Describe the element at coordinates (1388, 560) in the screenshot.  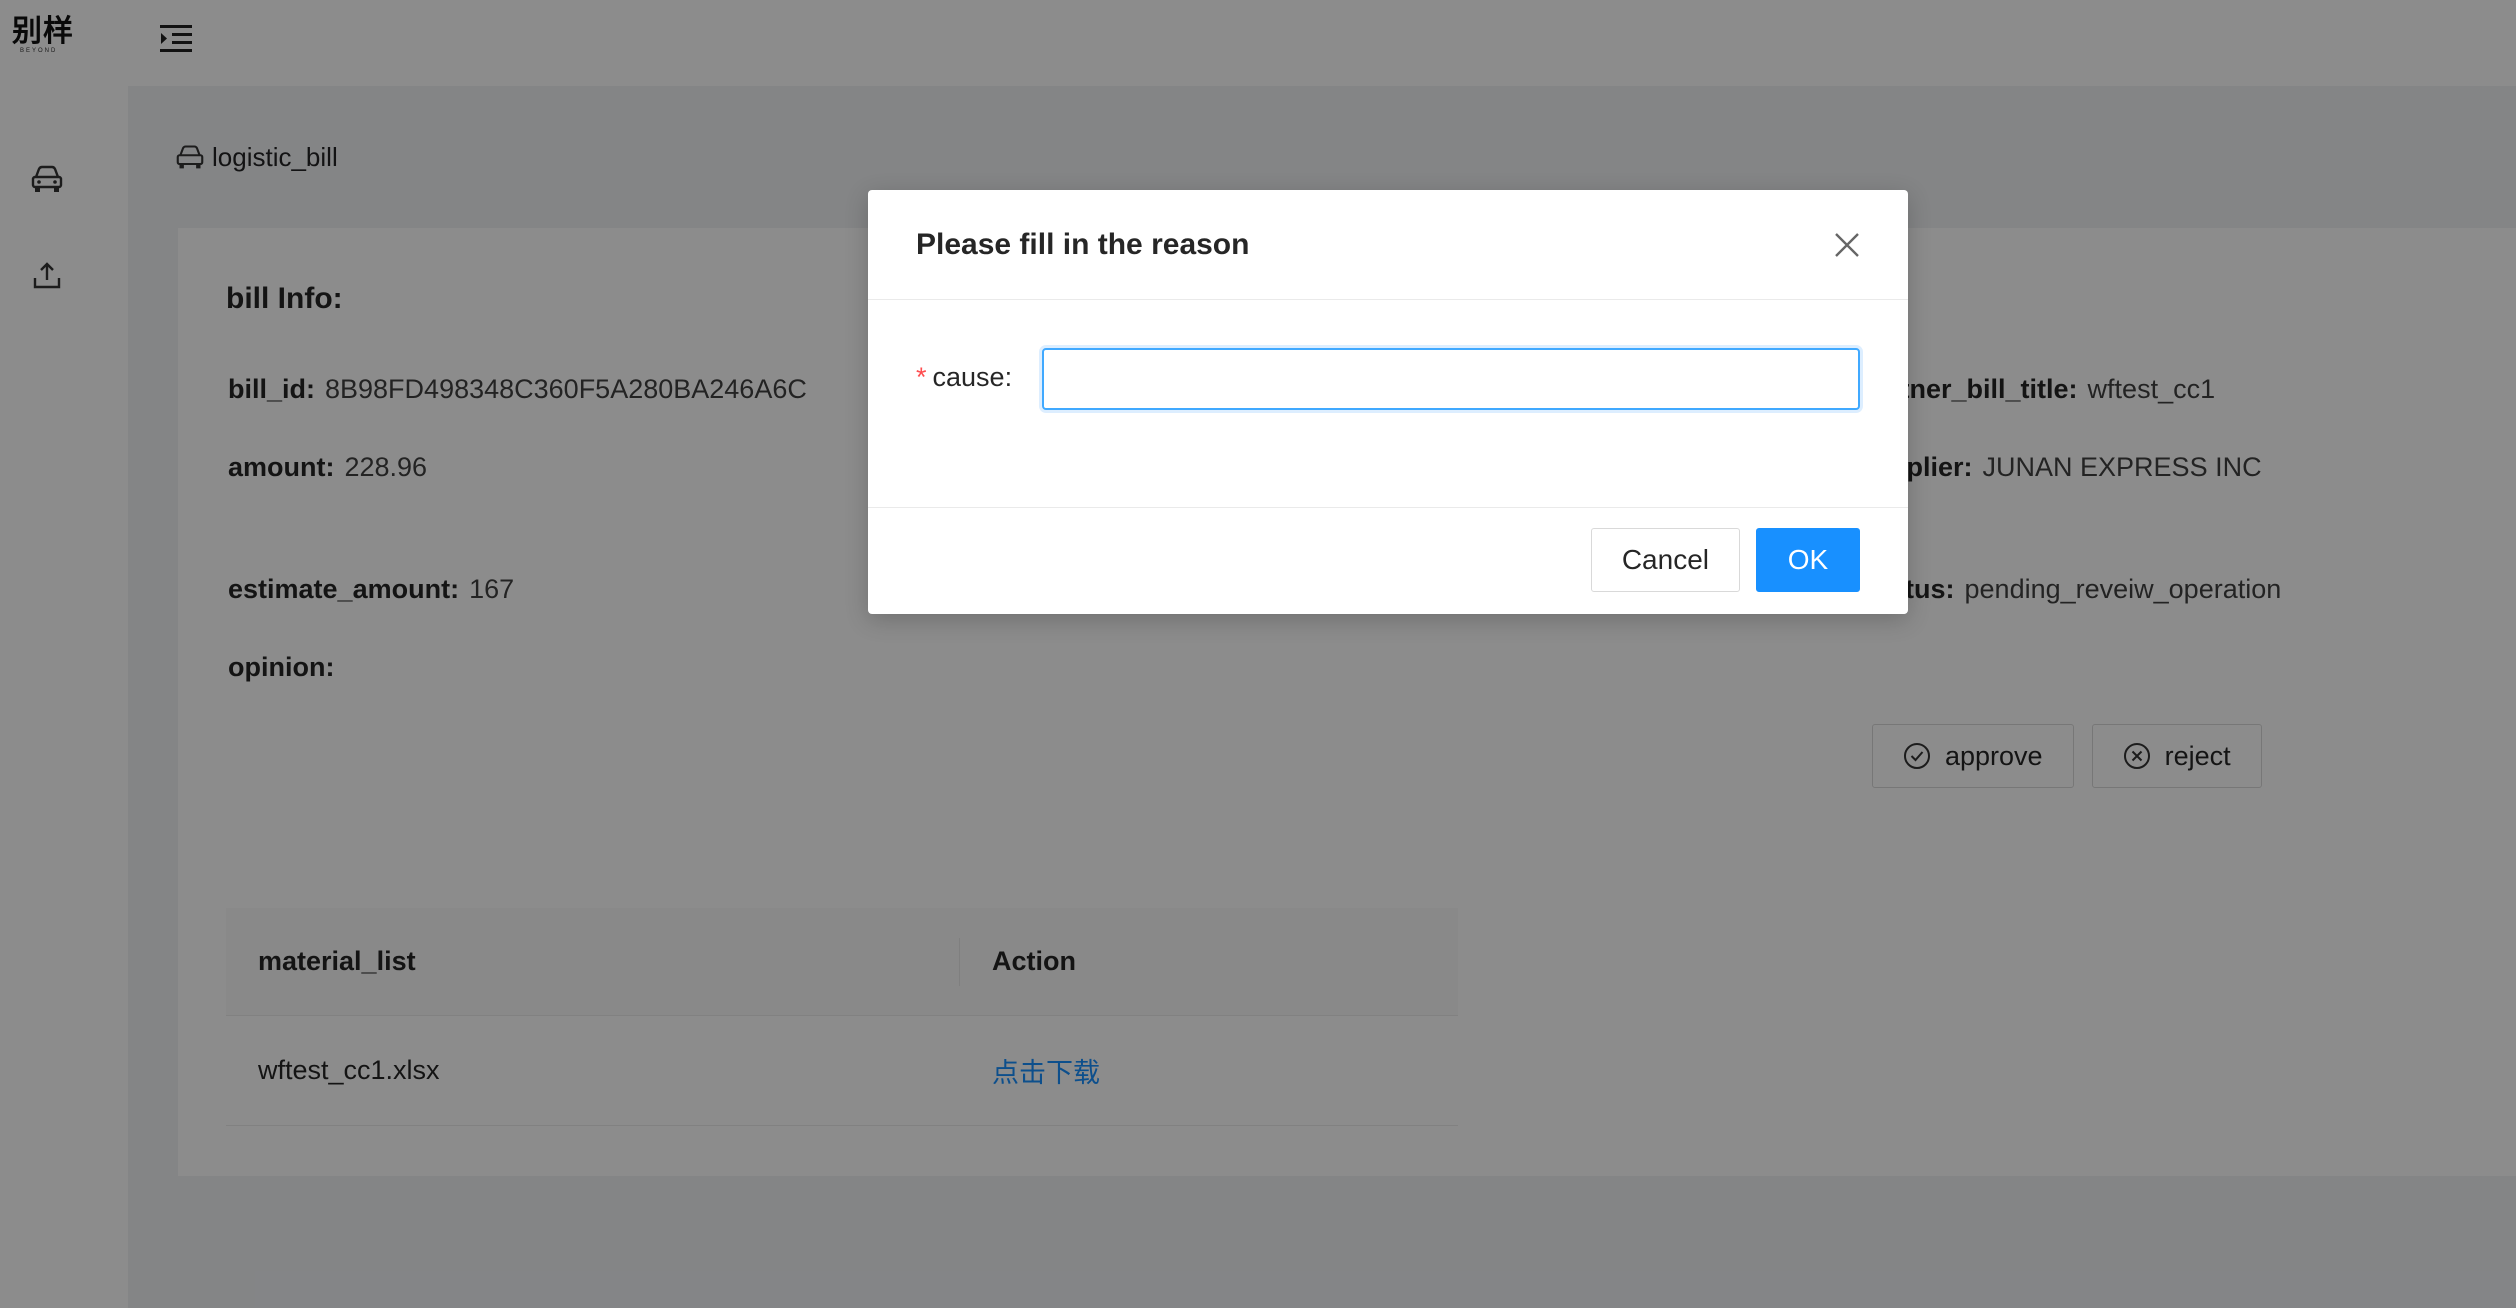
I see `modal-footer: Cancel OK` at that location.